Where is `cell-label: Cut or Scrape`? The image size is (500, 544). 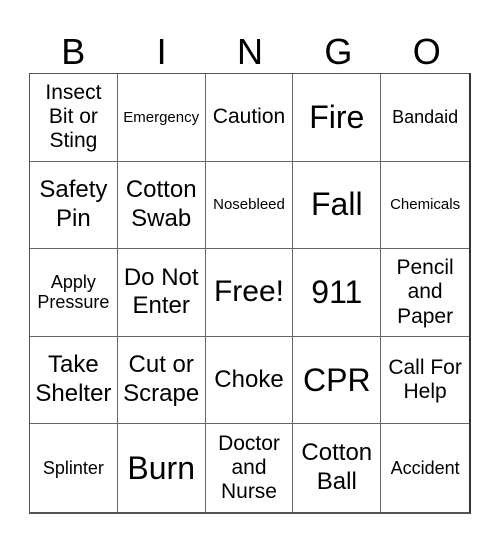
cell-label: Cut or Scrape is located at coordinates (161, 379).